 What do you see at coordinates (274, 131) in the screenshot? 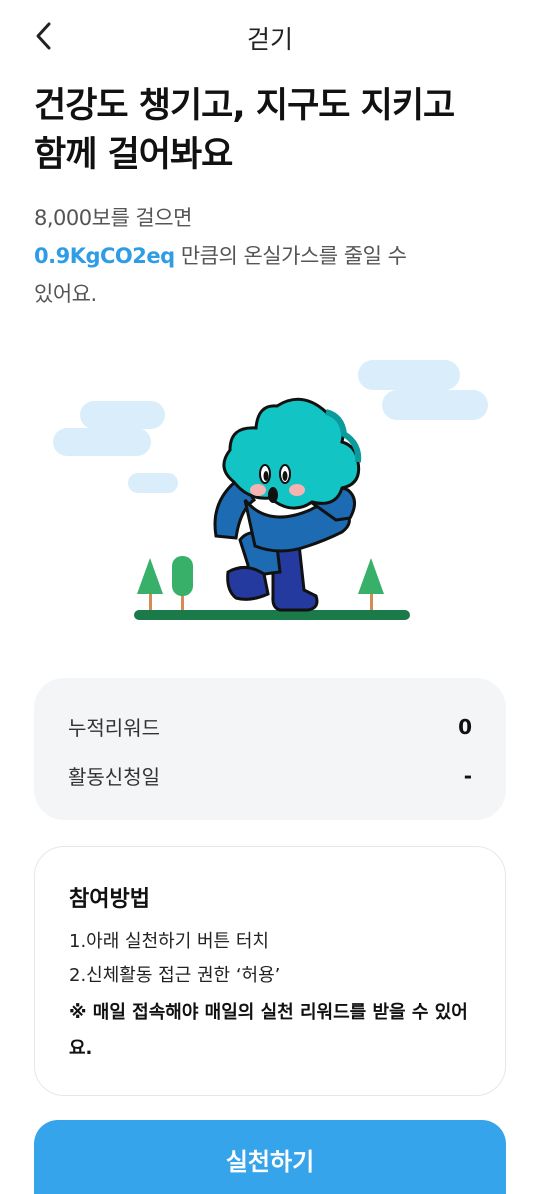
I see `headline: 건강도 챙기고, 지구도 지키고 함께 걸어봐요` at bounding box center [274, 131].